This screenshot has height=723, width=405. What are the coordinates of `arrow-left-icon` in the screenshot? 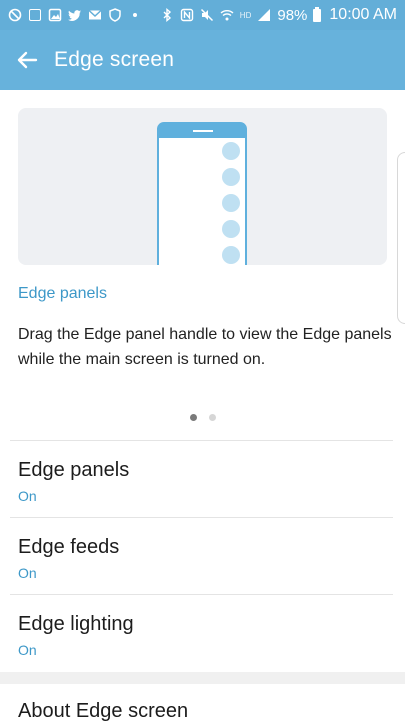 It's located at (27, 60).